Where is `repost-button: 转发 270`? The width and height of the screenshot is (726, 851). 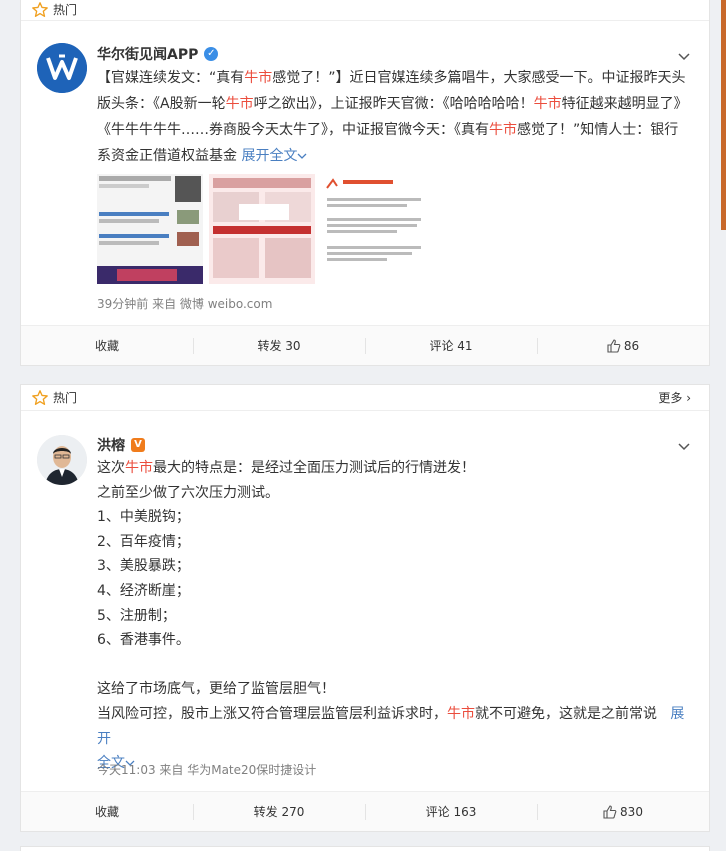 repost-button: 转发 270 is located at coordinates (279, 811).